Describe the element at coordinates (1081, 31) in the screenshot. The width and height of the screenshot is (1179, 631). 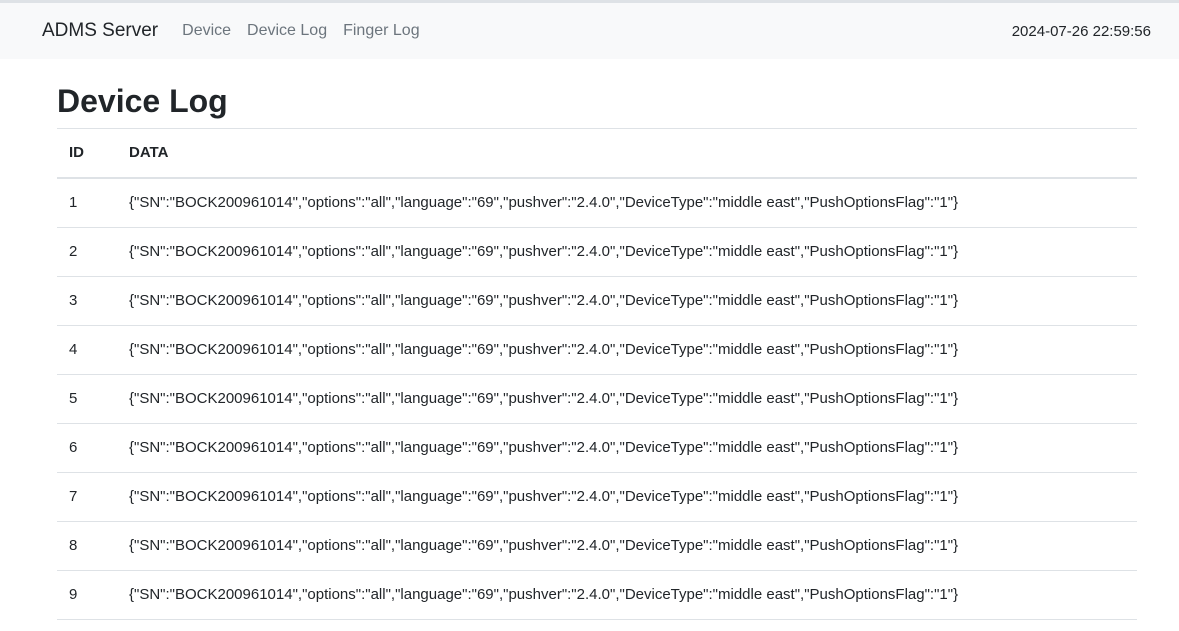
I see `clock: 2024-07-26 22:59:56` at that location.